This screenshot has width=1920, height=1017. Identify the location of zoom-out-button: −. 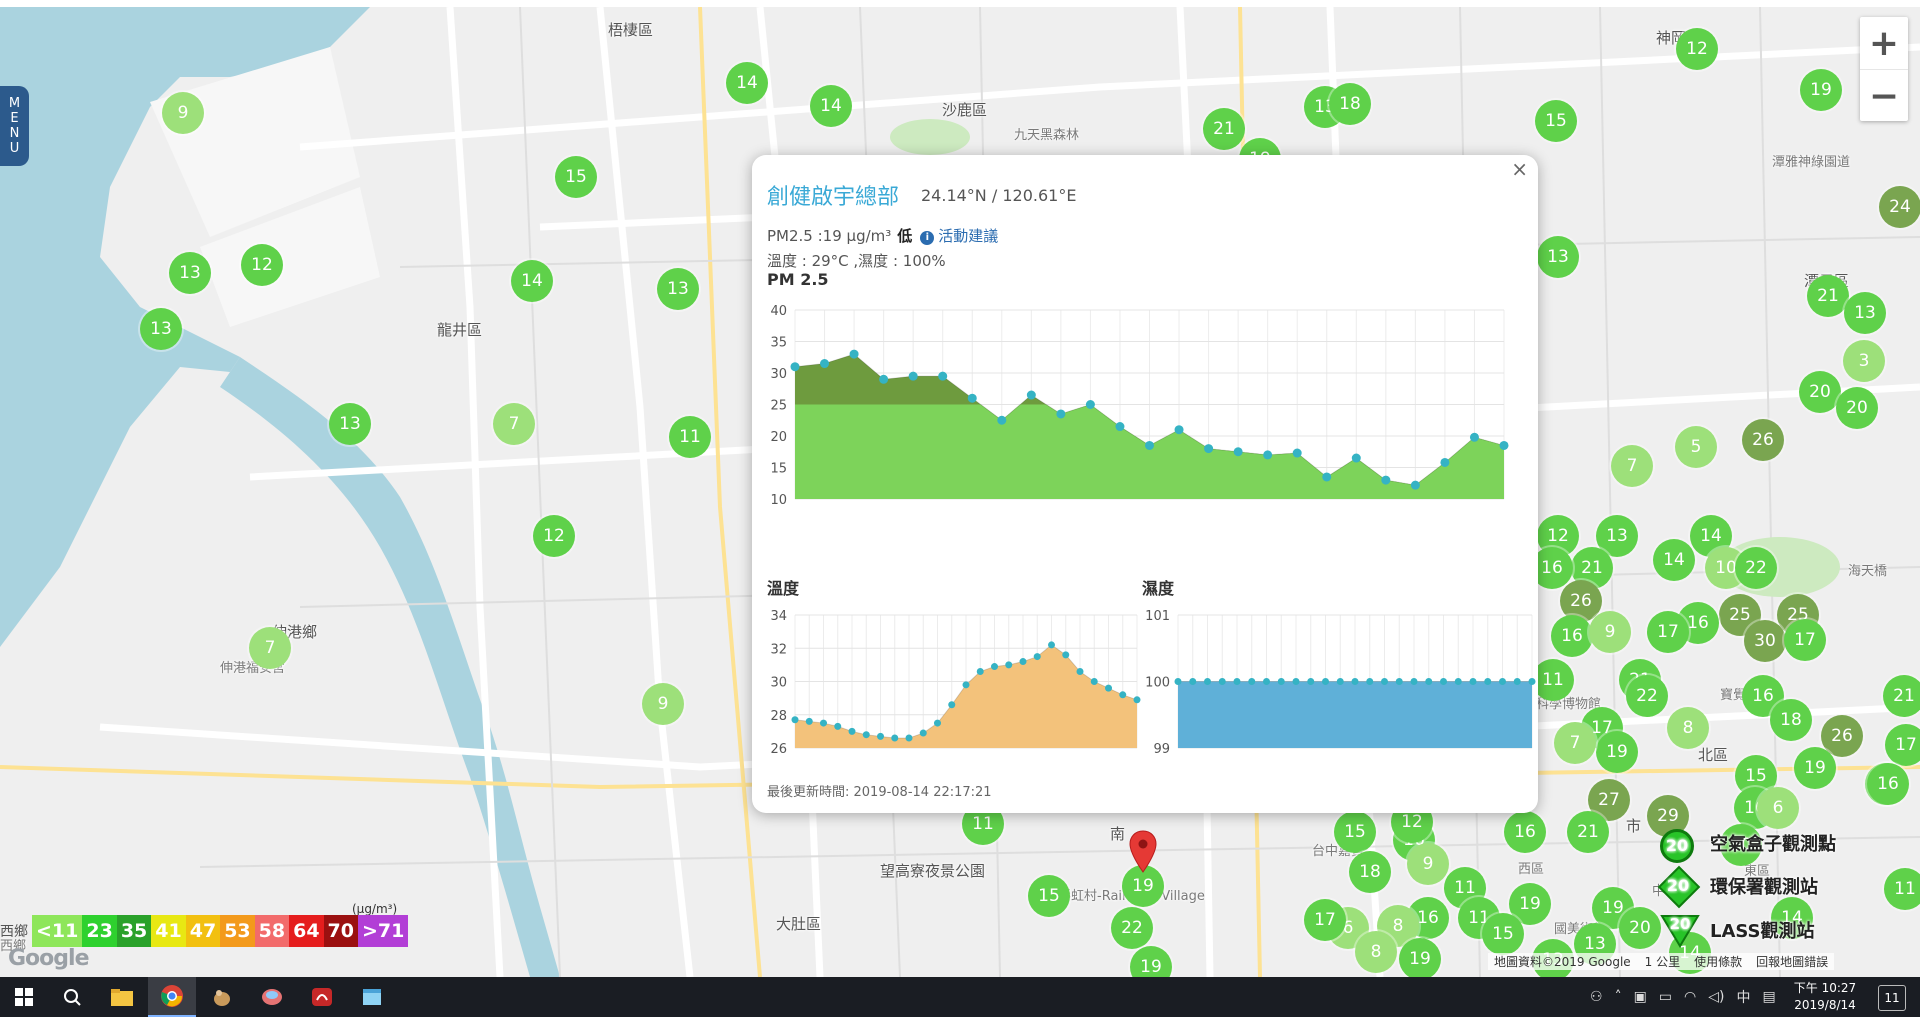
(1884, 95).